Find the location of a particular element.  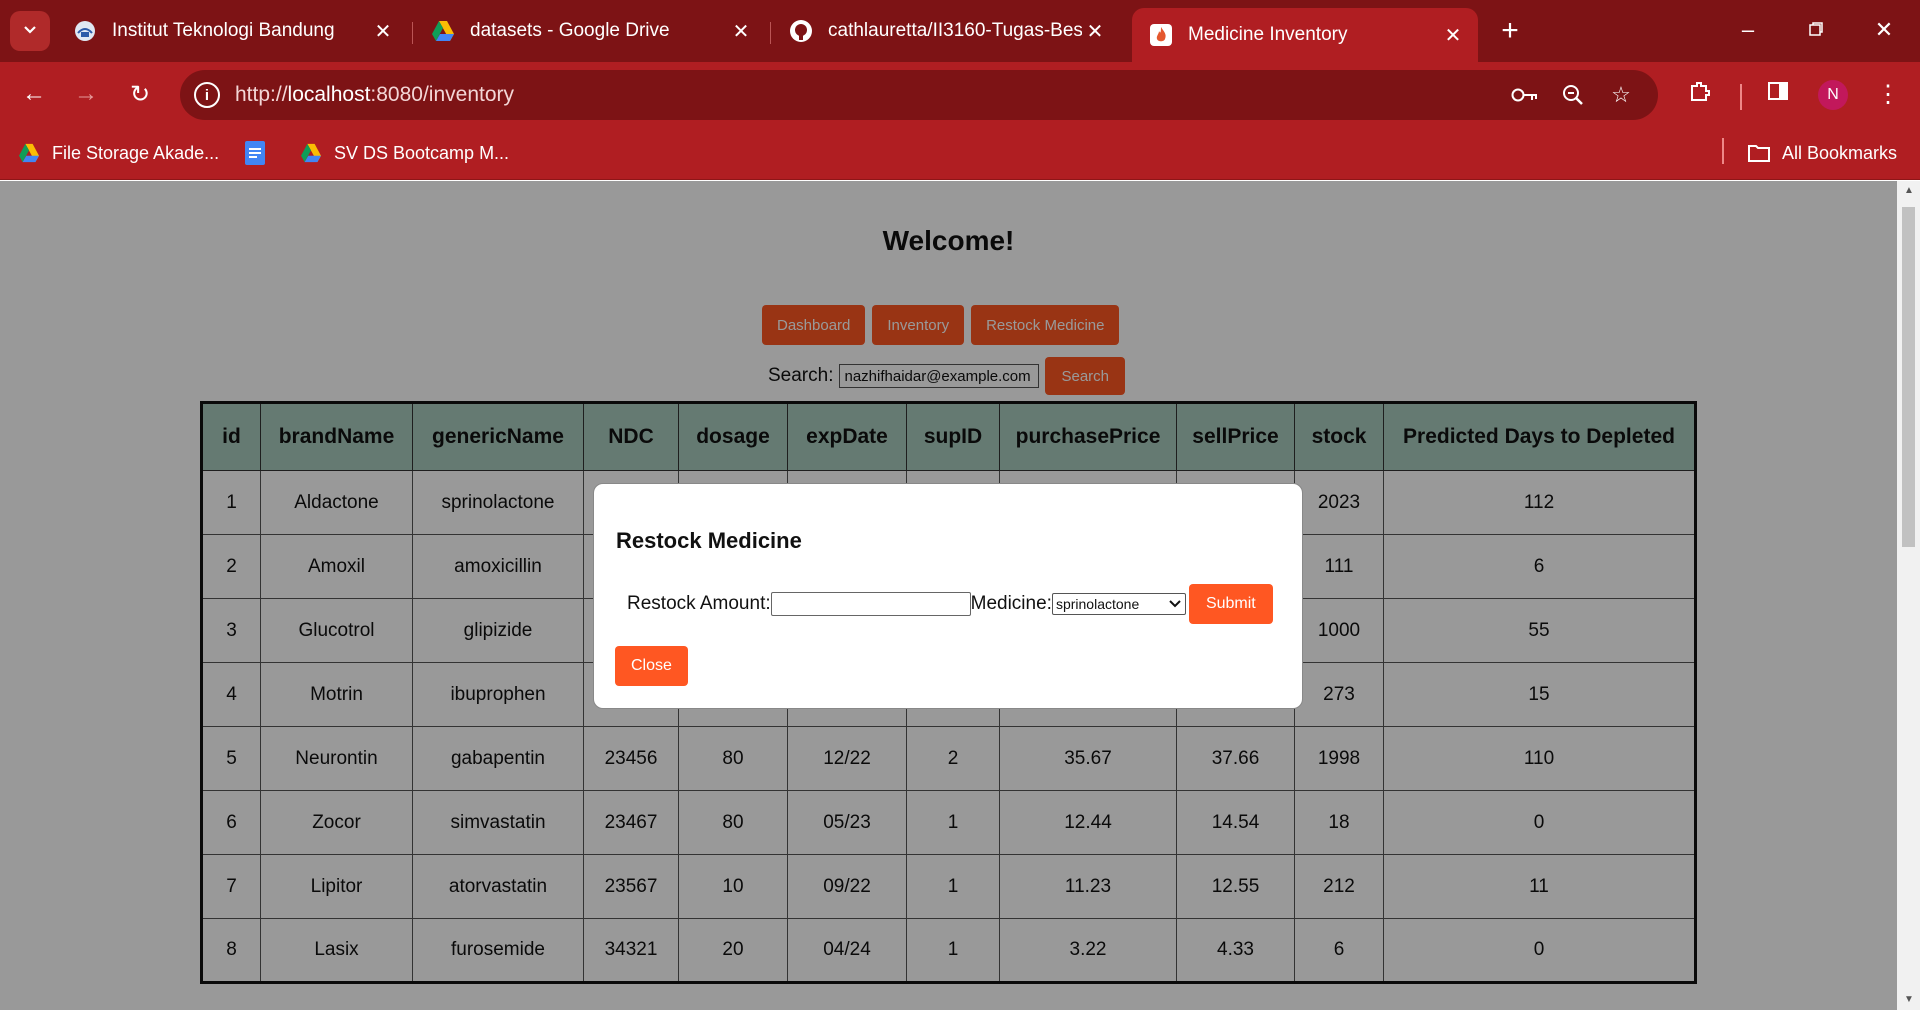

side-panel-icon is located at coordinates (1778, 94).